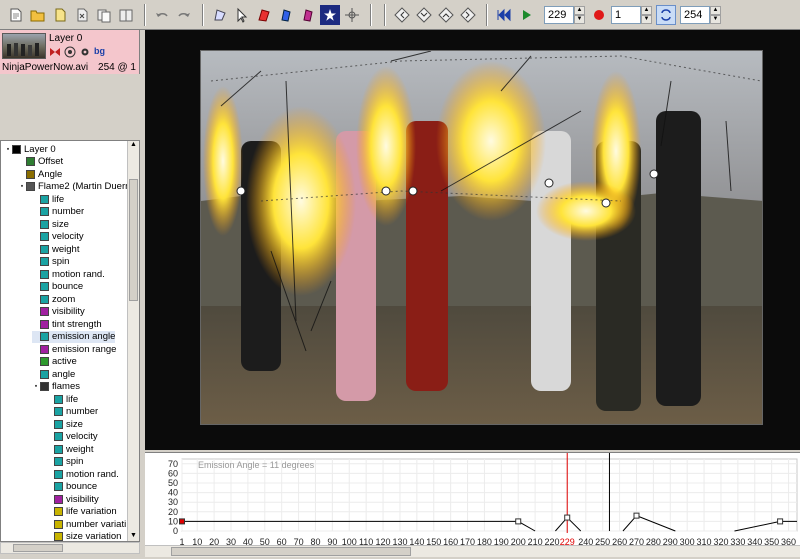 The height and width of the screenshot is (559, 800). What do you see at coordinates (104, 15) in the screenshot?
I see `copy-button` at bounding box center [104, 15].